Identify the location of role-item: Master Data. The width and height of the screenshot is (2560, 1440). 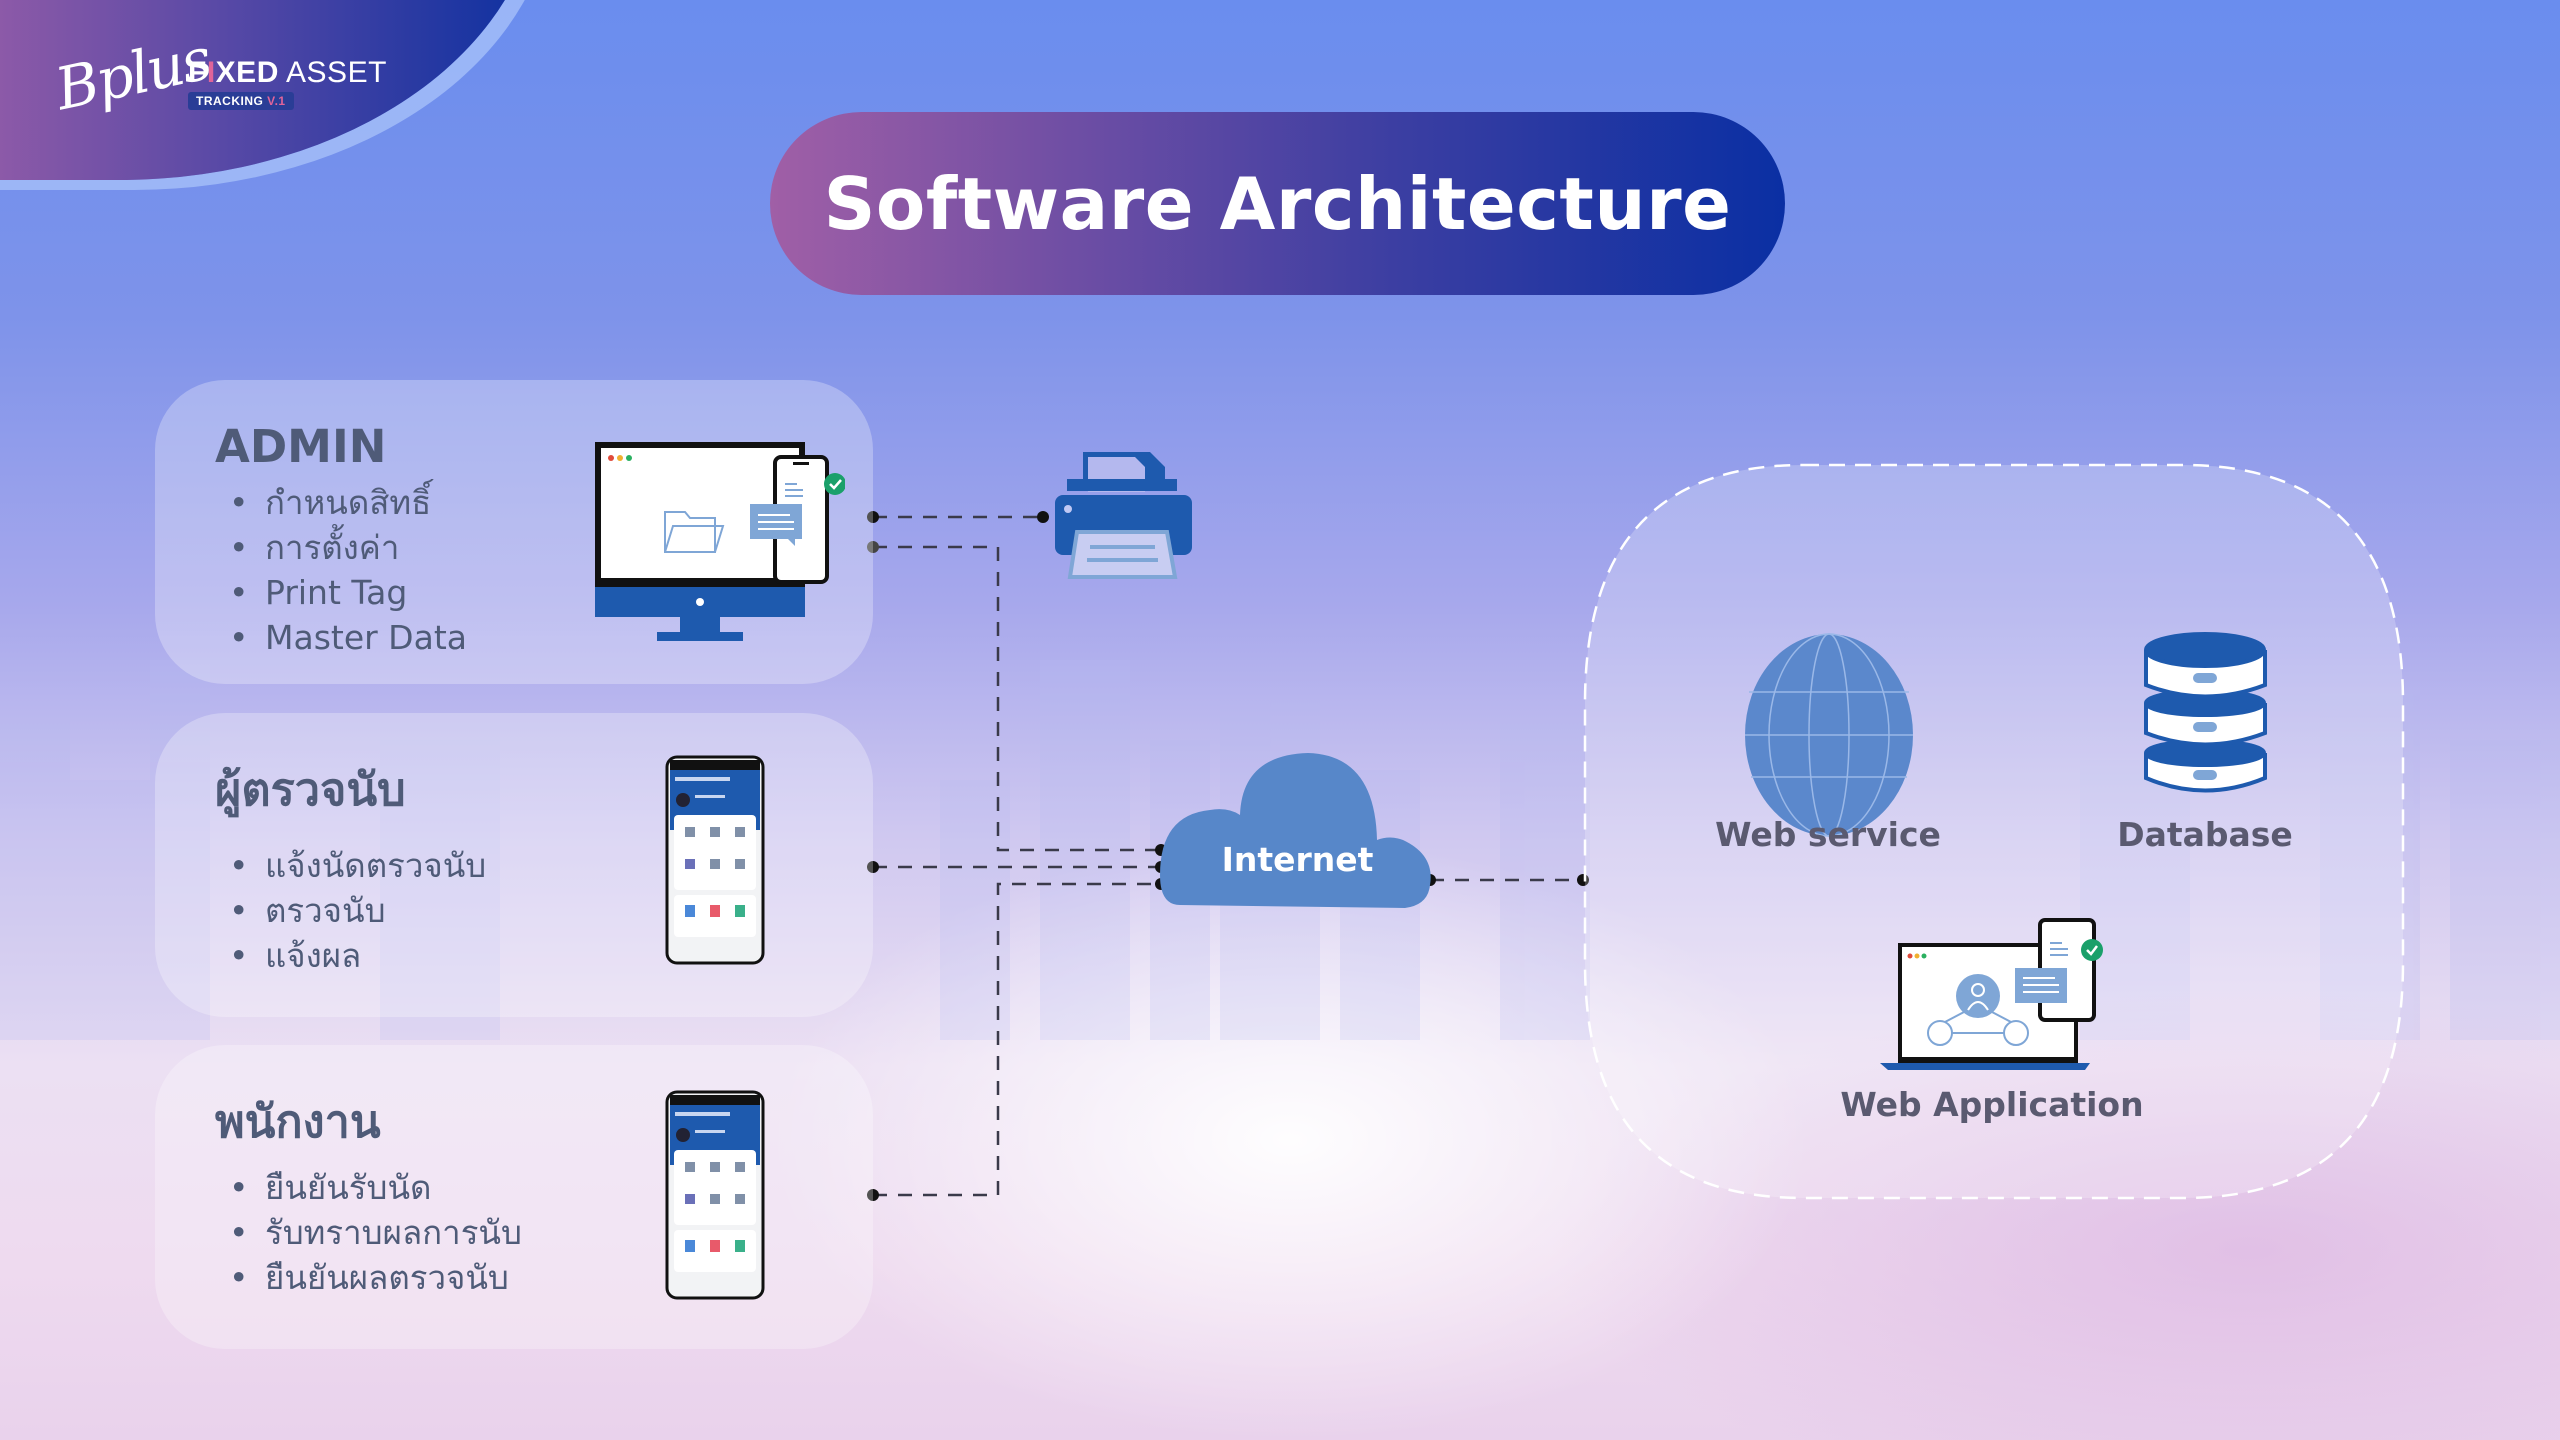
(348, 637).